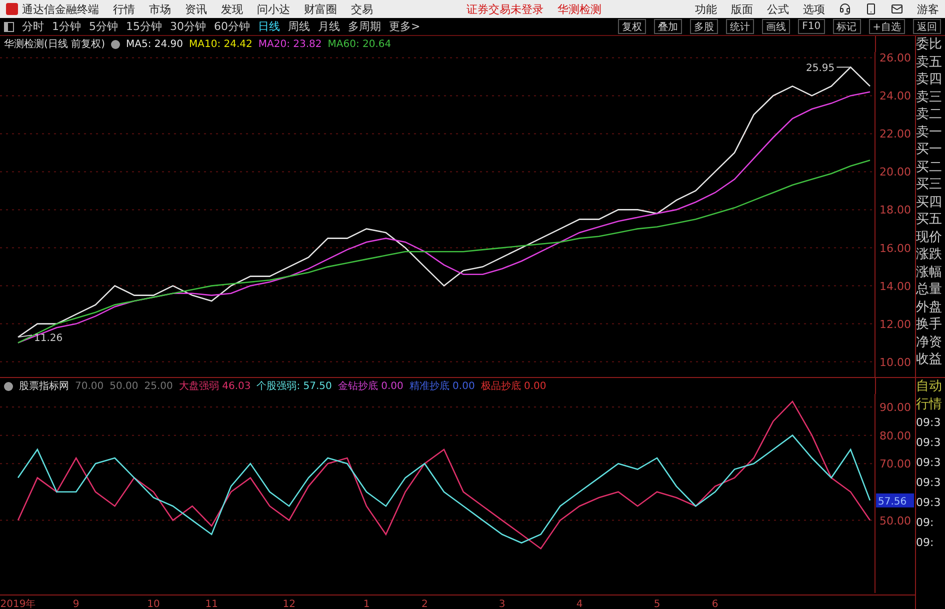  What do you see at coordinates (54, 44) in the screenshot?
I see `chart-title: 华测检测(日线 前复权)` at bounding box center [54, 44].